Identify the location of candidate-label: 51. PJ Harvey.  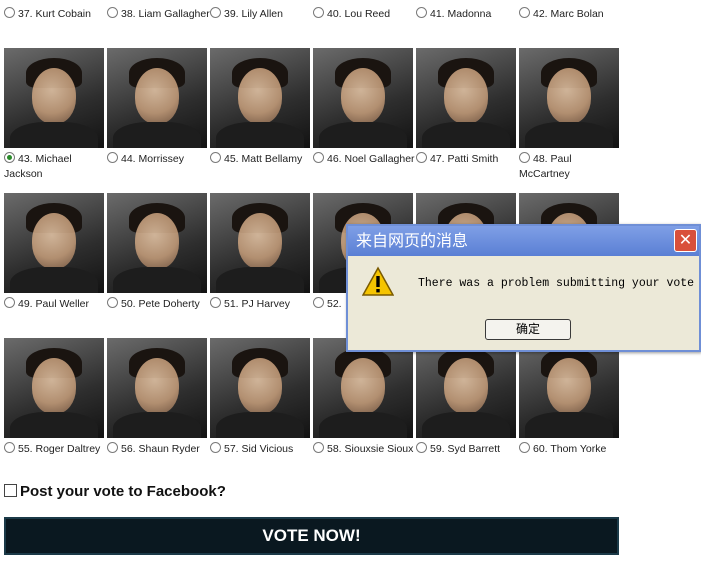
(257, 304).